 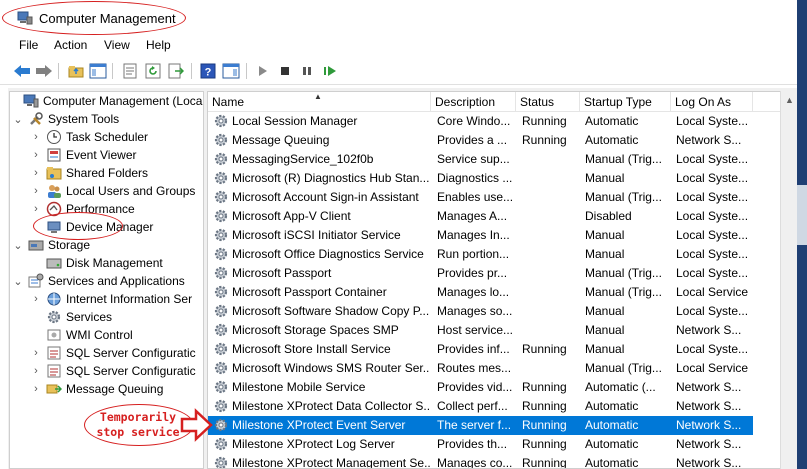 I want to click on properties-icon, so click(x=130, y=71).